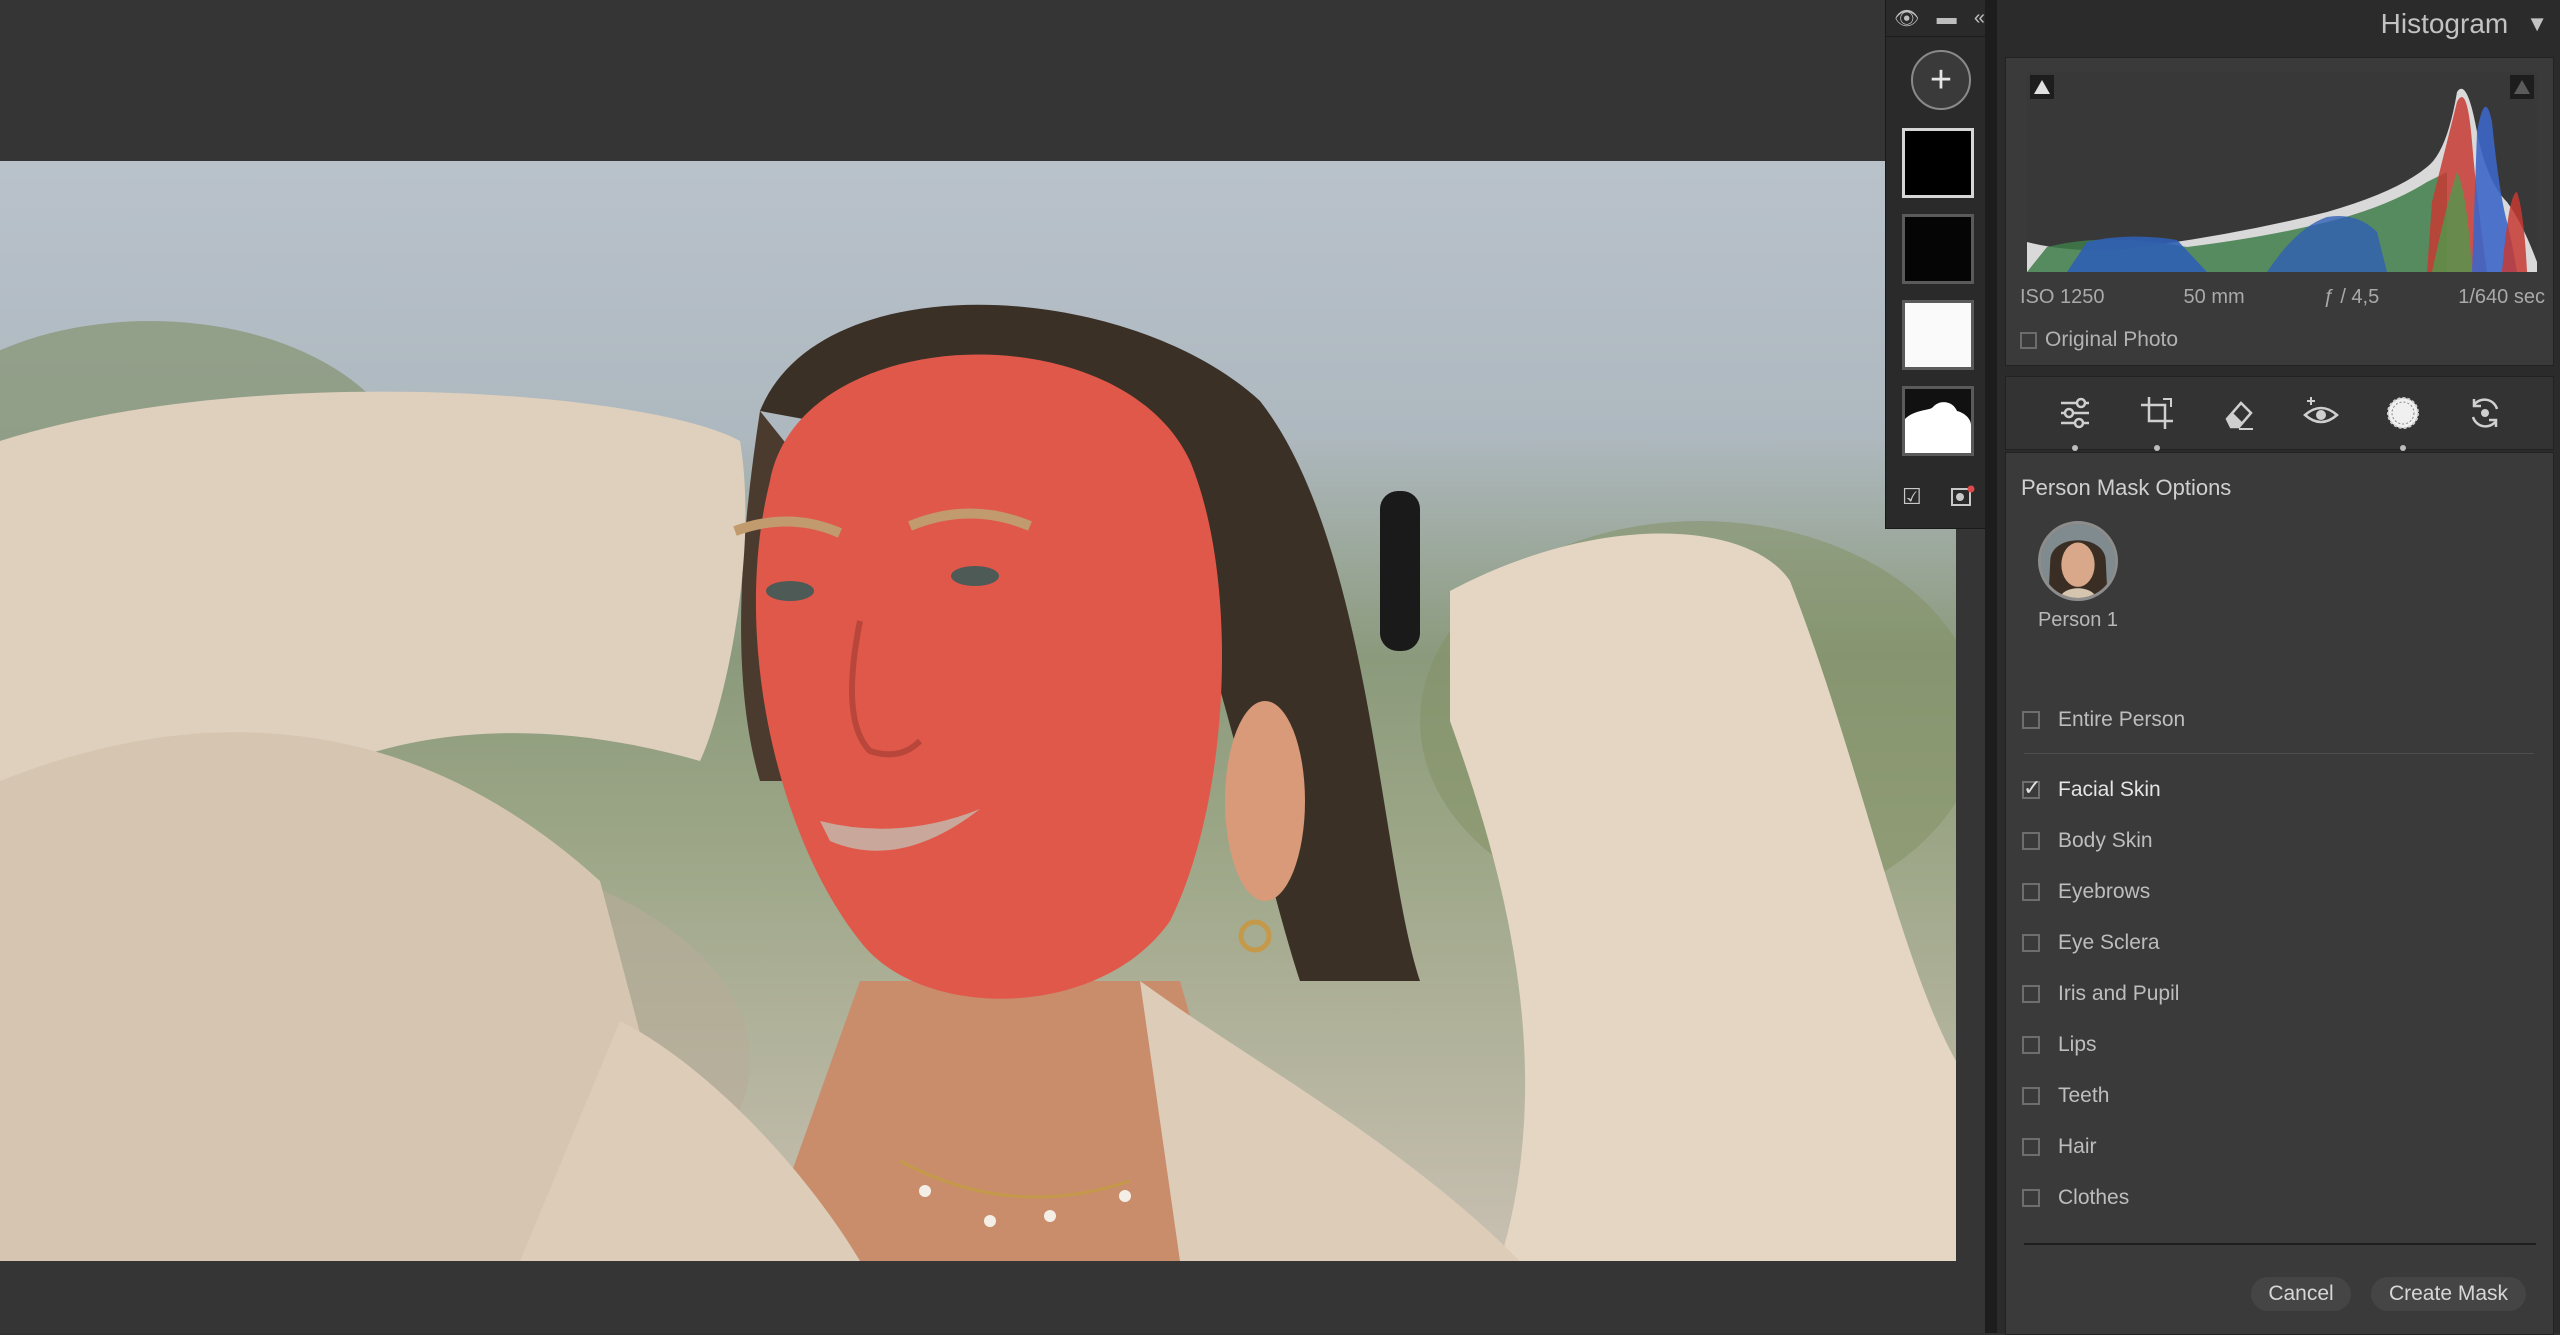 The image size is (2560, 1335). Describe the element at coordinates (2094, 1197) in the screenshot. I see `clothes-label: Clothes` at that location.